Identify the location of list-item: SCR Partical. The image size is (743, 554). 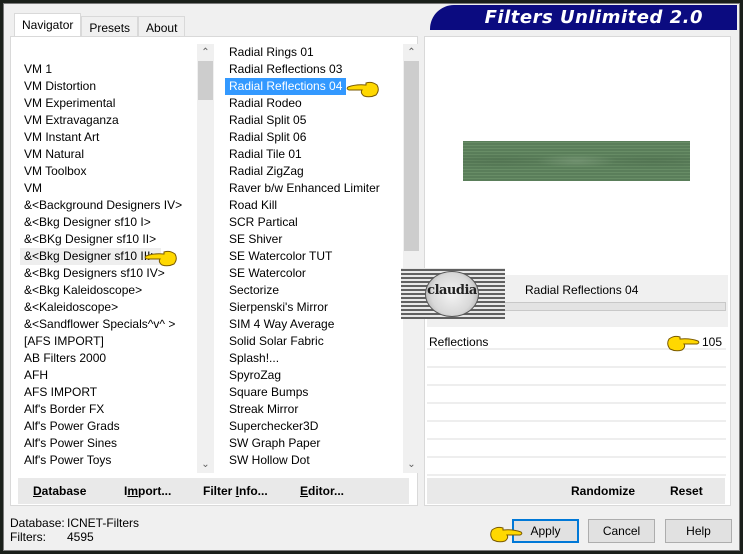
(314, 222).